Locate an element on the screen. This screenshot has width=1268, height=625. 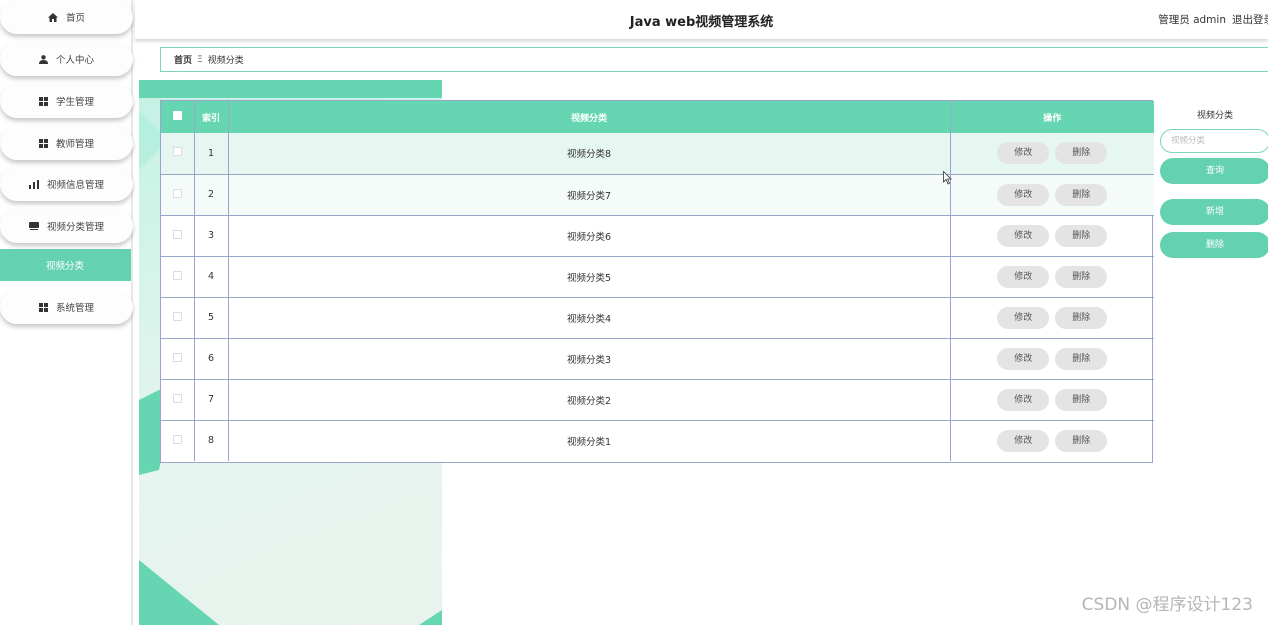
top-header: Java web视频管理系统 管理员 admin 退出登录 is located at coordinates (701, 19).